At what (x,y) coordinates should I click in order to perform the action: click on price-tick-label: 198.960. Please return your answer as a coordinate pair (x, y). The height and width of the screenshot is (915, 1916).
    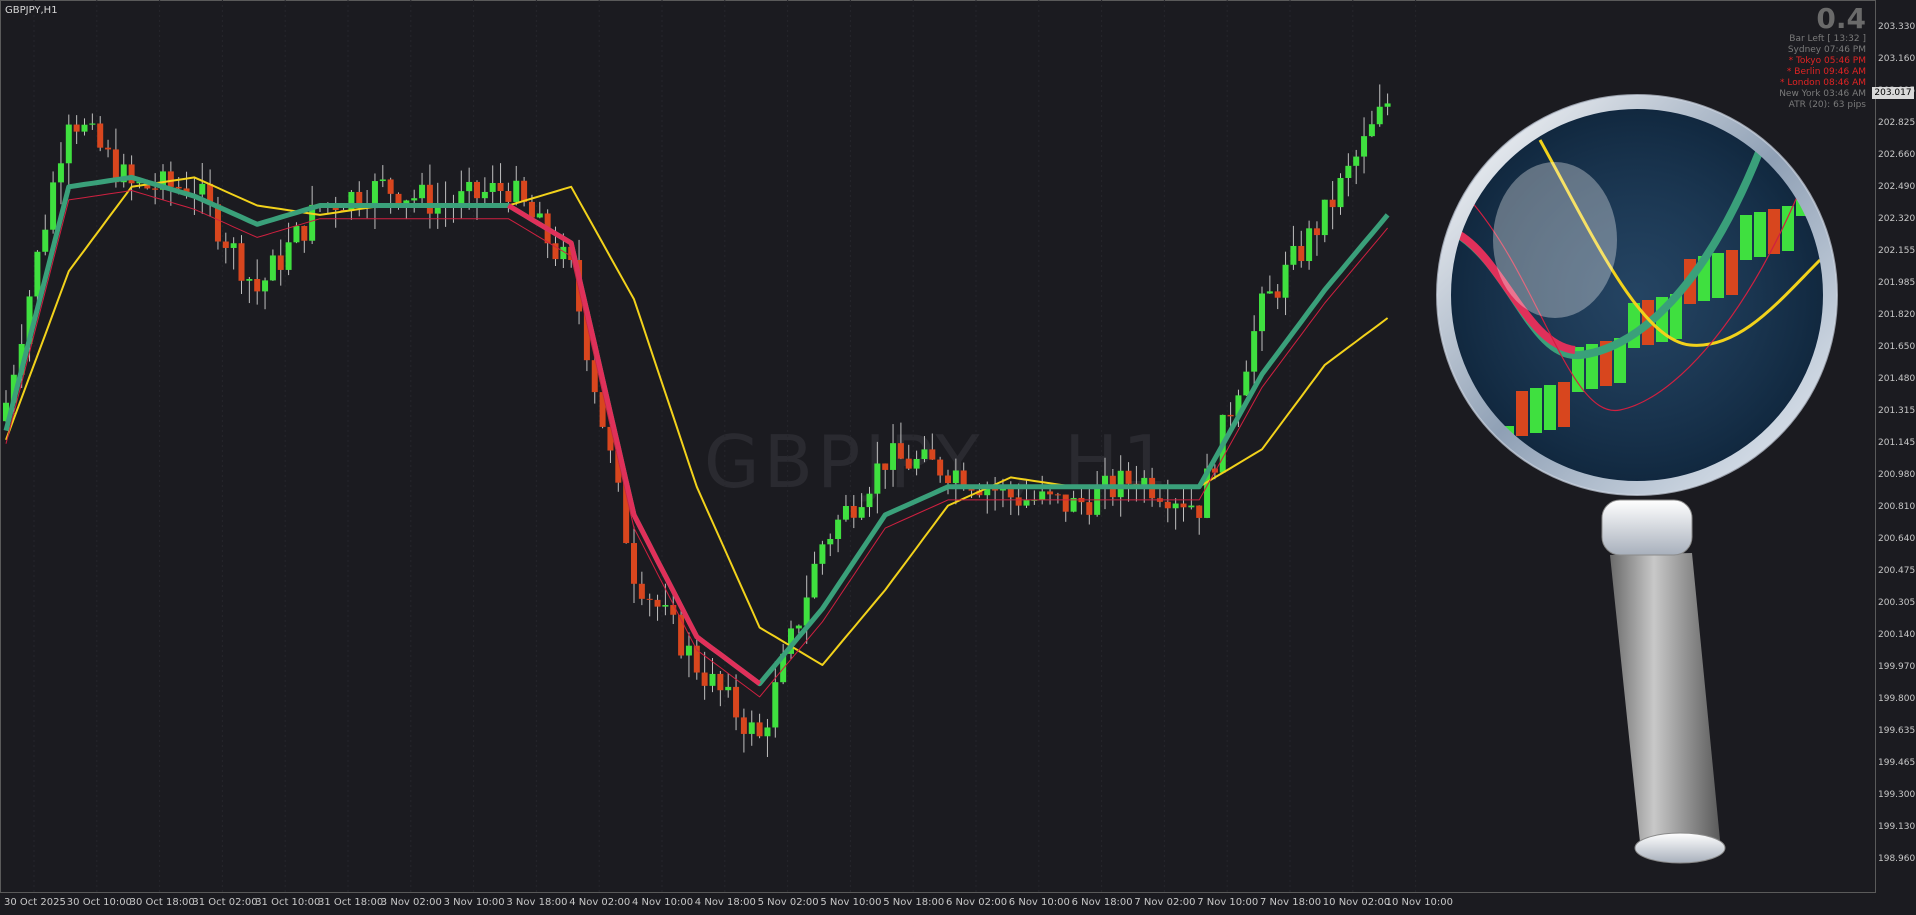
    Looking at the image, I should click on (1897, 859).